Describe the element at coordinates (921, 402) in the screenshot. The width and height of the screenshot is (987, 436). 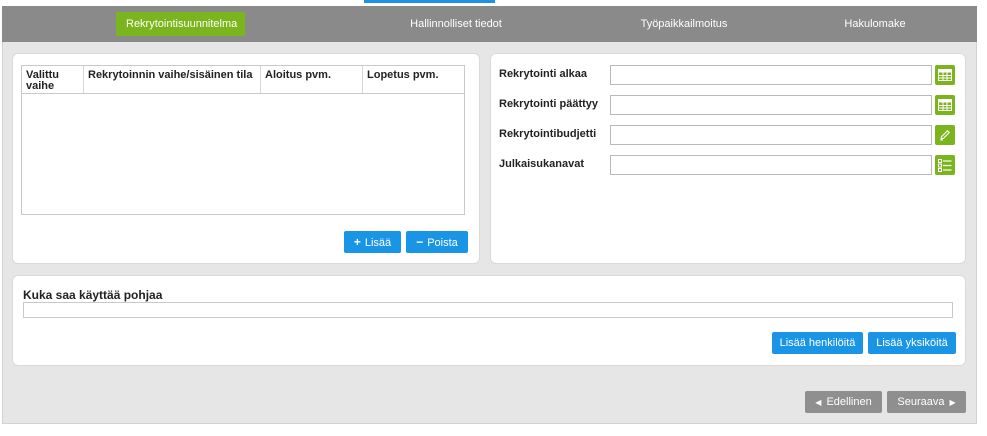
I see `next-label: Seuraava` at that location.